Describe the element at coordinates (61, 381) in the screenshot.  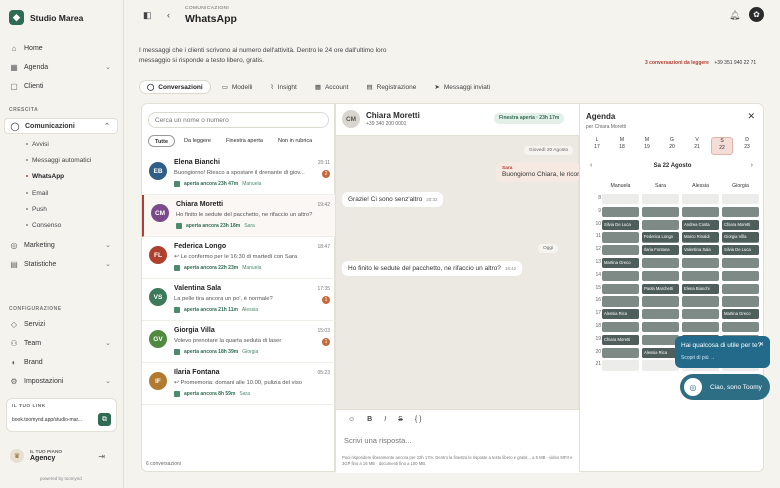
I see `nav-impostazioni: ⚙ Impostazioni ⌄` at that location.